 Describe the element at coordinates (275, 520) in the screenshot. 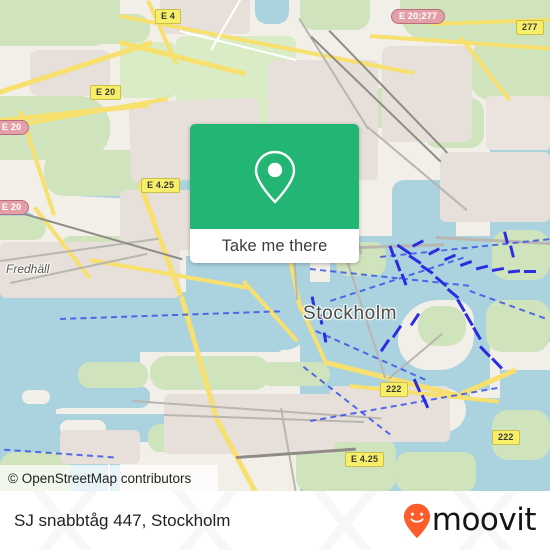

I see `footer-bar: SJ snabbtåg 447, Stockholm moovit` at that location.